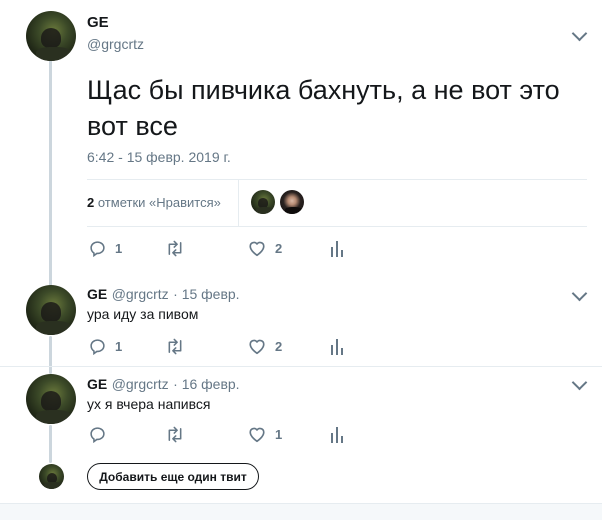 The height and width of the screenshot is (520, 602). I want to click on reply-text: ух я вчера напився, so click(149, 404).